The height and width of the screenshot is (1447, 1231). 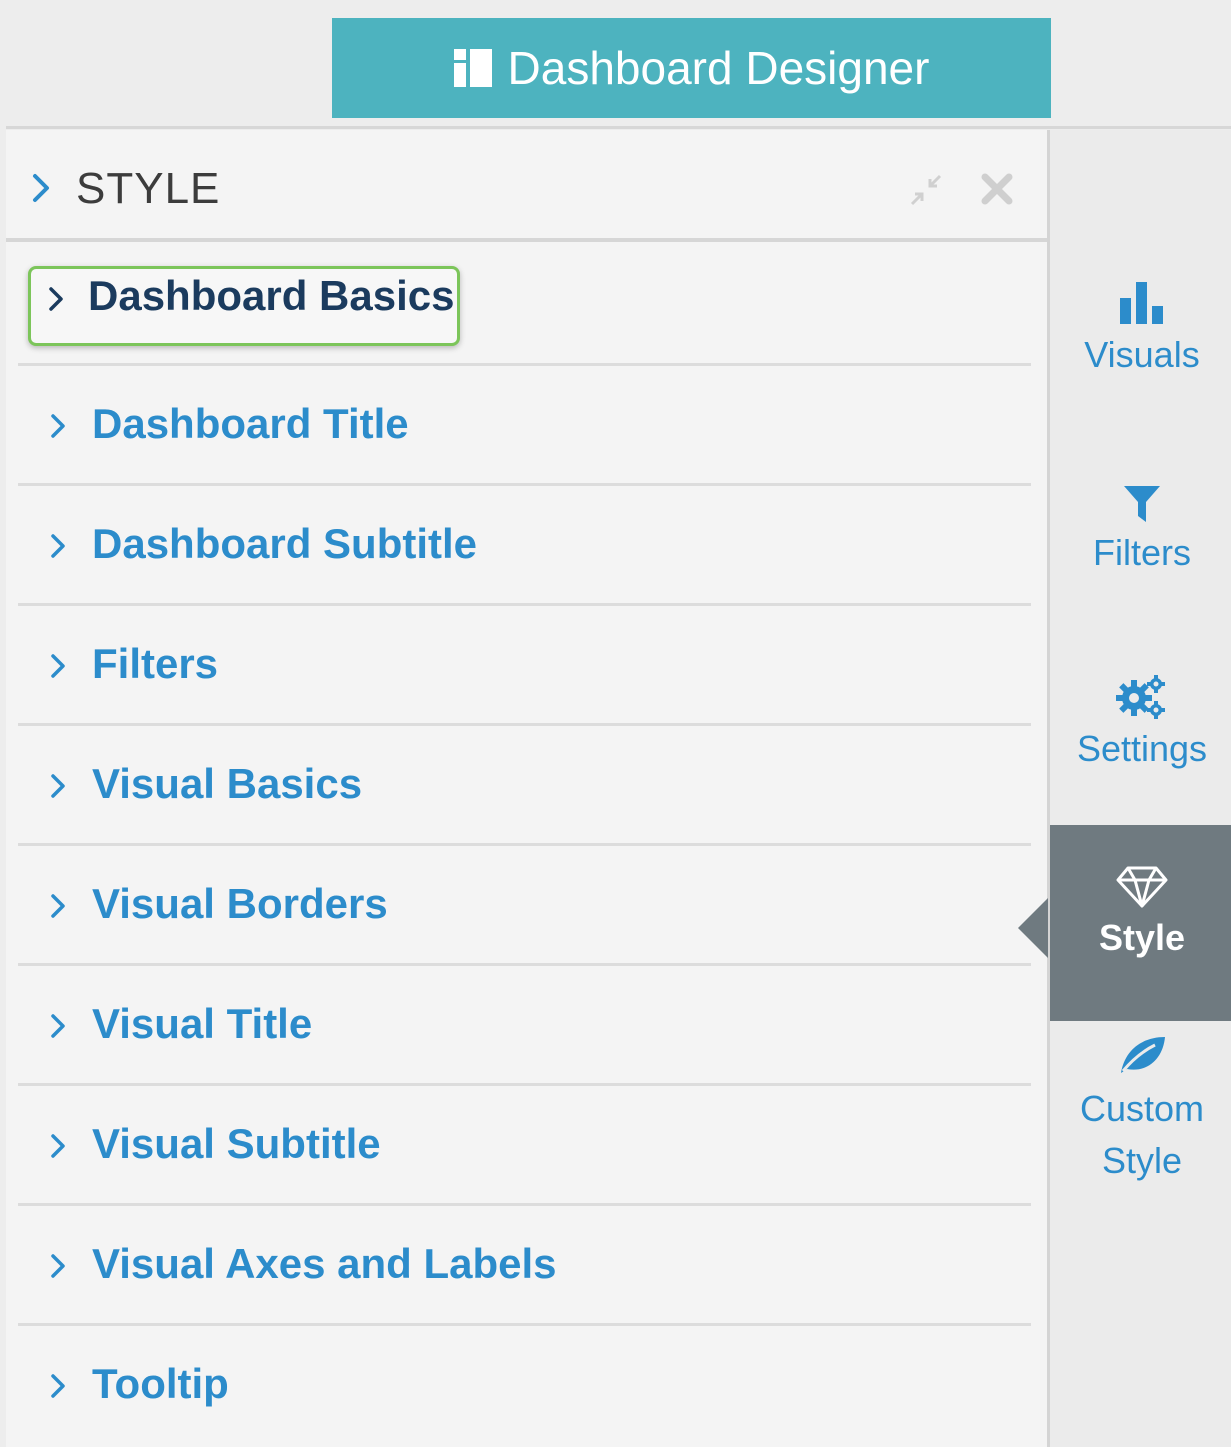 What do you see at coordinates (472, 68) in the screenshot?
I see `dashboard-icon` at bounding box center [472, 68].